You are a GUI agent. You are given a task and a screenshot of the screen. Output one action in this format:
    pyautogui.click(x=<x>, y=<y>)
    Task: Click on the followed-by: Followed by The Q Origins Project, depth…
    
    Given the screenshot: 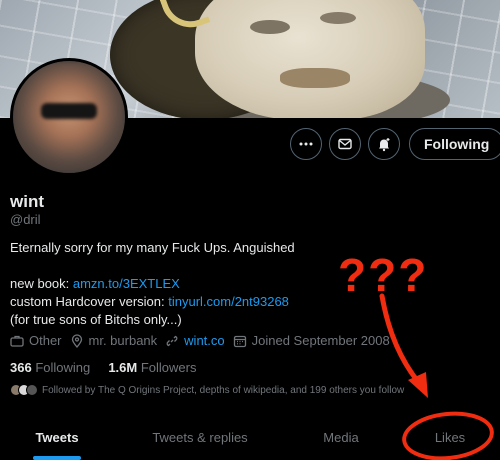 What is the action you would take?
    pyautogui.click(x=207, y=390)
    